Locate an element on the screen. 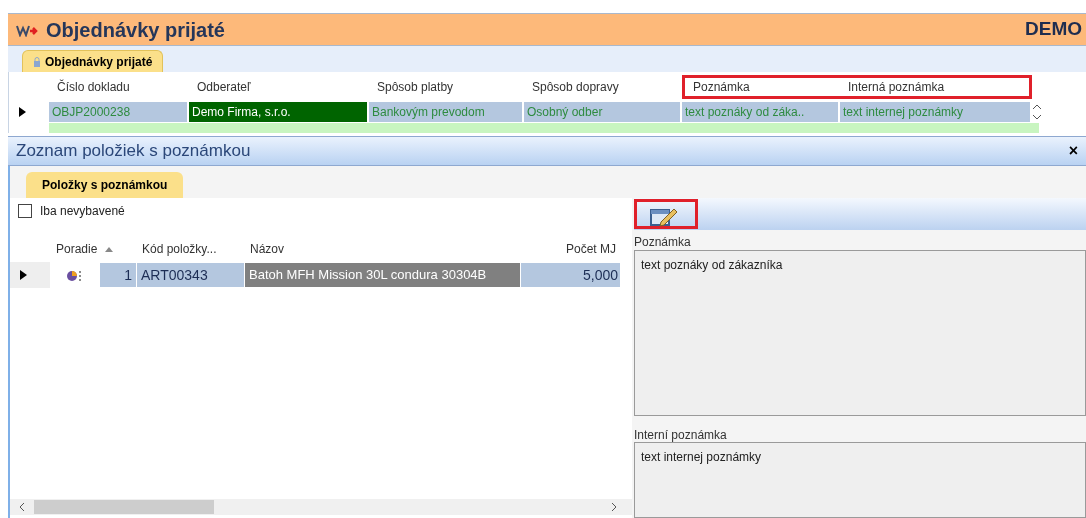 The image size is (1086, 518). table-cell: ART00343 is located at coordinates (190, 275).